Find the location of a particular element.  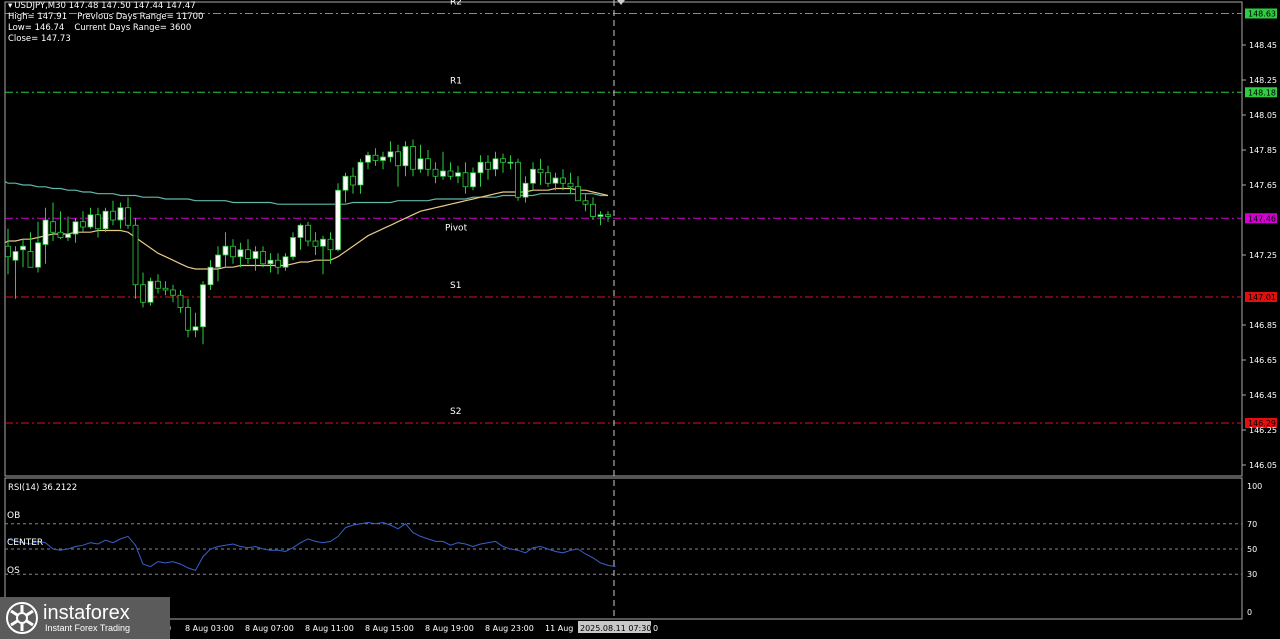

price-tick-label: 146.25 is located at coordinates (1263, 430).